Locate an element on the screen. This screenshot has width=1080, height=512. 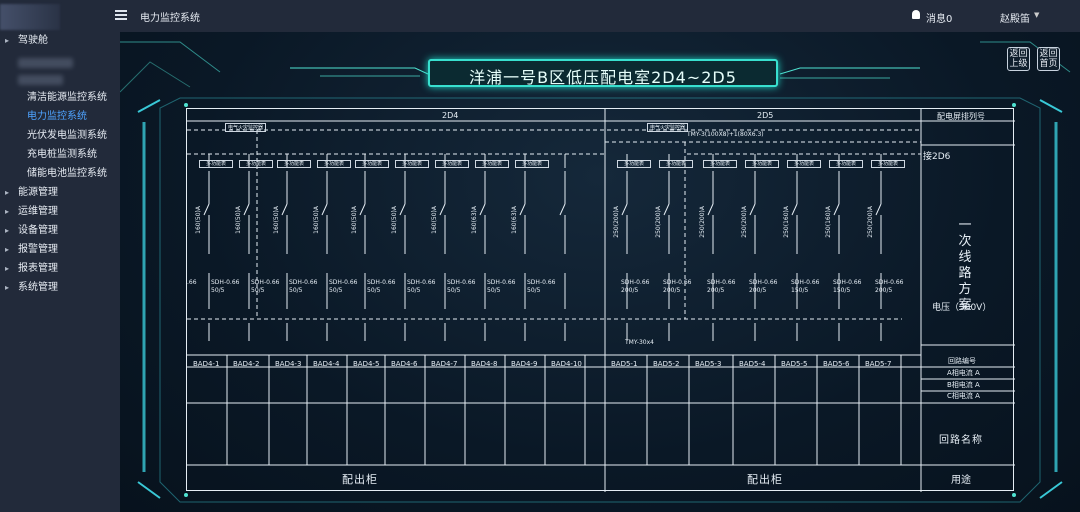
sidebar-item: ▸ 设备管理 is located at coordinates (60, 231).